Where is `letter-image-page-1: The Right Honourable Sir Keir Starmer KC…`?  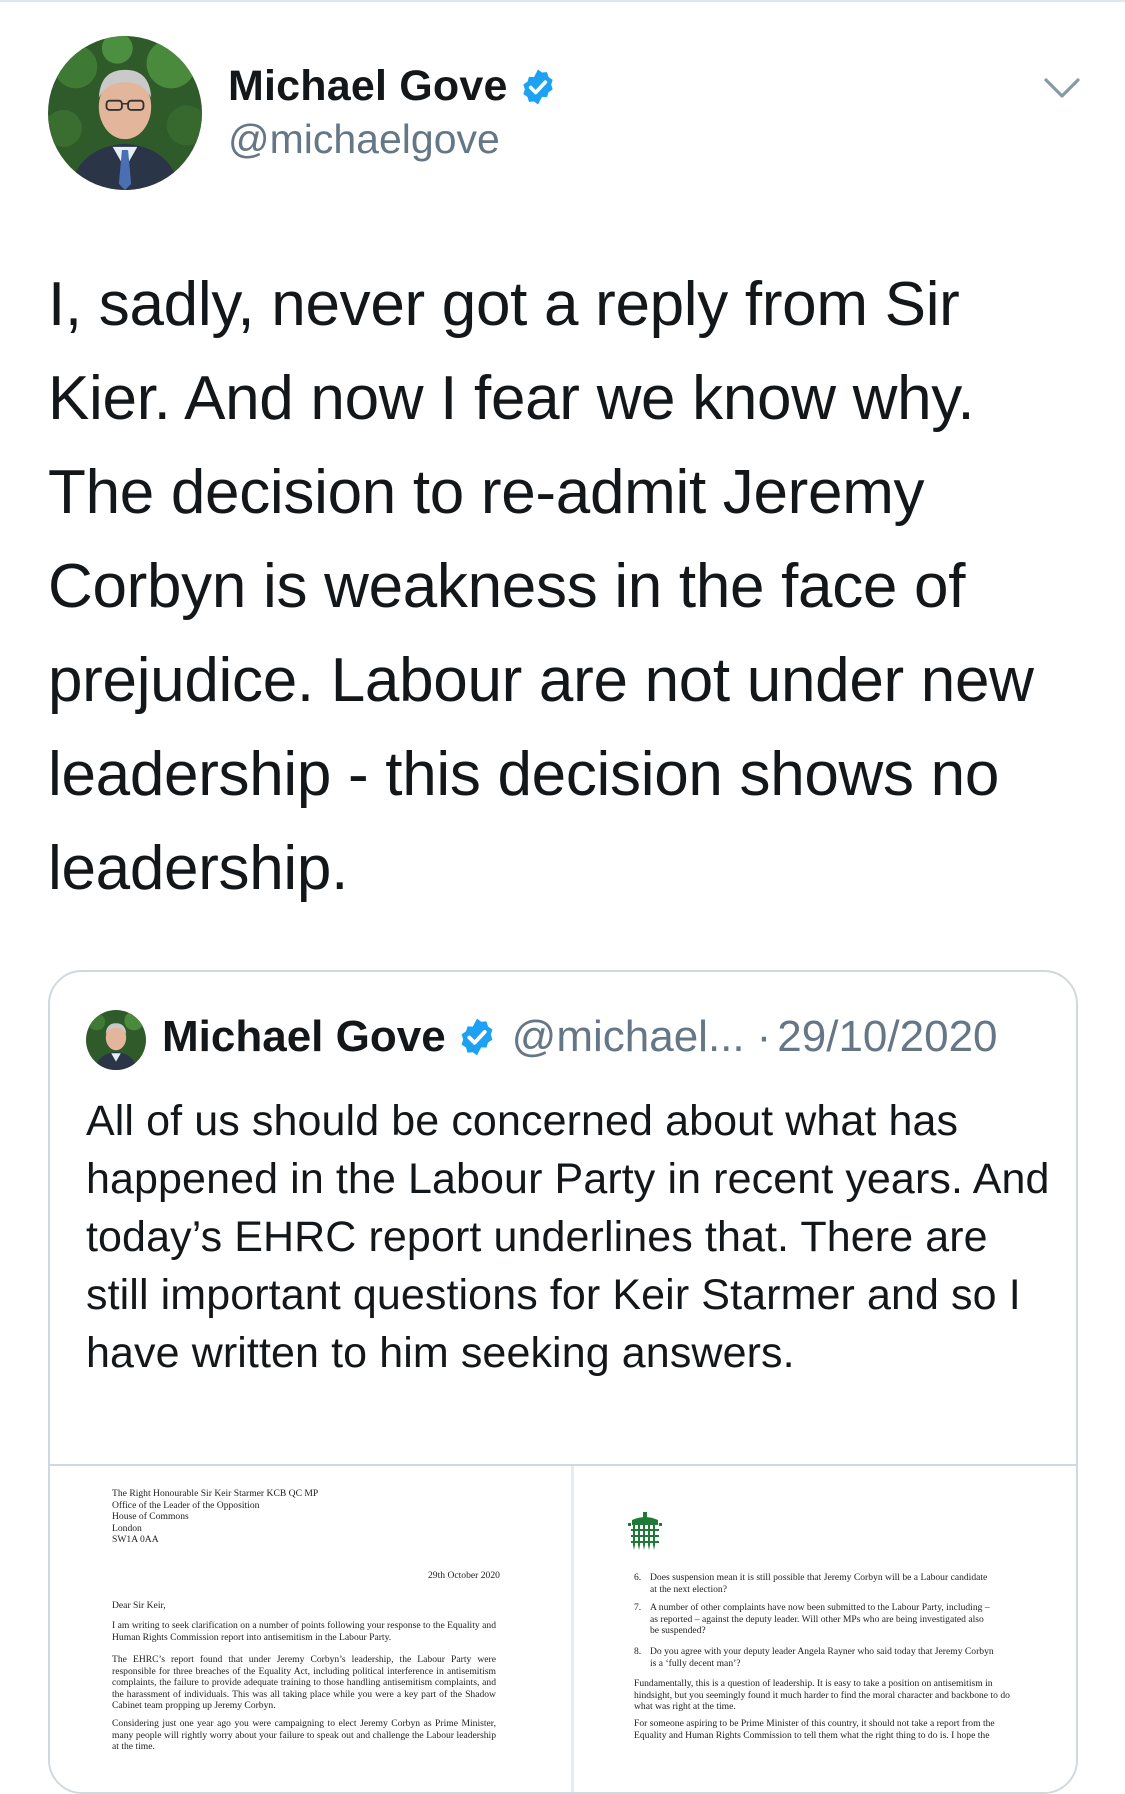
letter-image-page-1: The Right Honourable Sir Keir Starmer KC… is located at coordinates (310, 1629).